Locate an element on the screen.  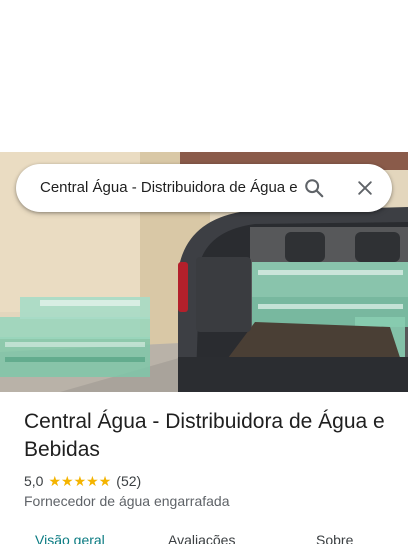
close-icon is located at coordinates (365, 188).